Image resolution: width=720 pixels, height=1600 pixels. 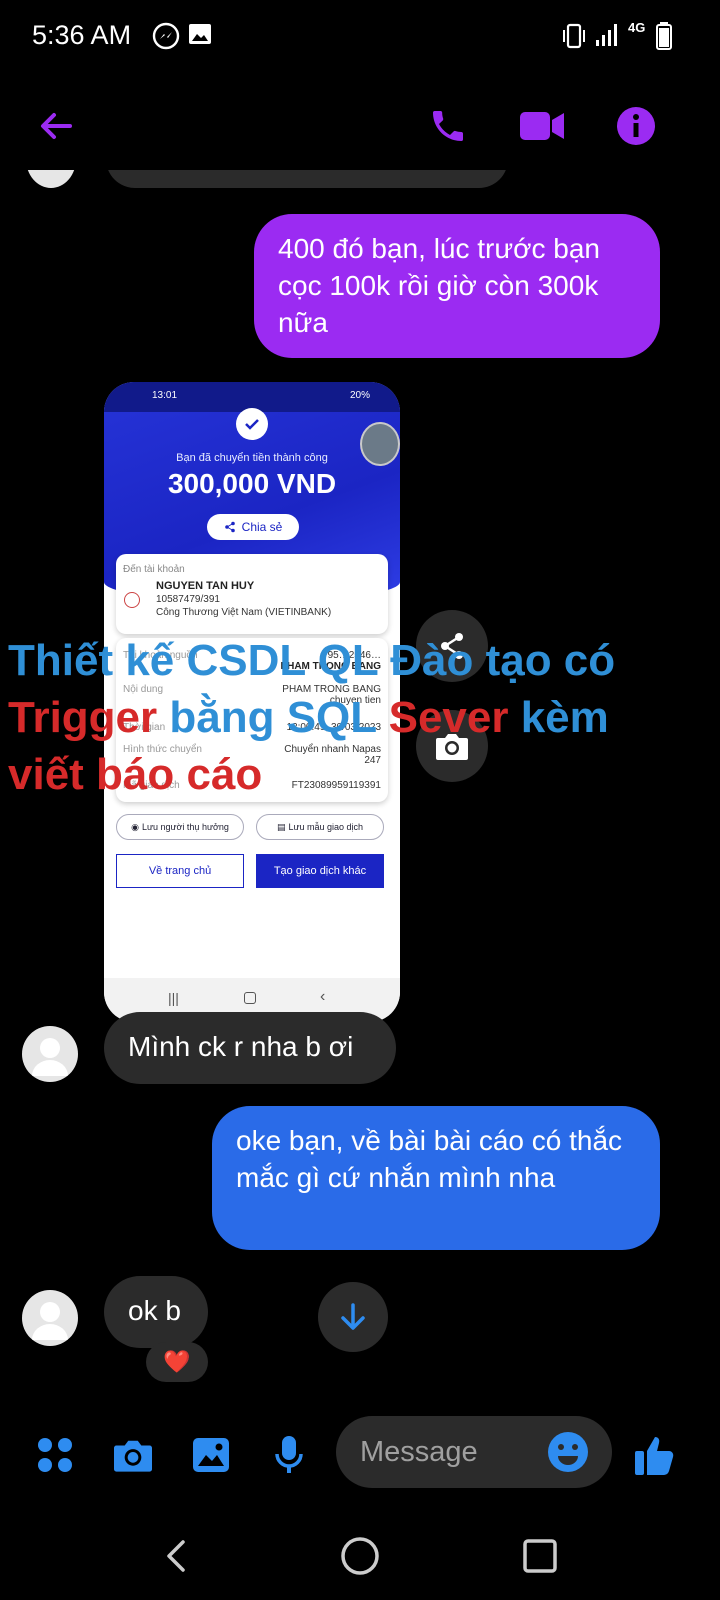 What do you see at coordinates (281, 826) in the screenshot?
I see `document-icon: ▤` at bounding box center [281, 826].